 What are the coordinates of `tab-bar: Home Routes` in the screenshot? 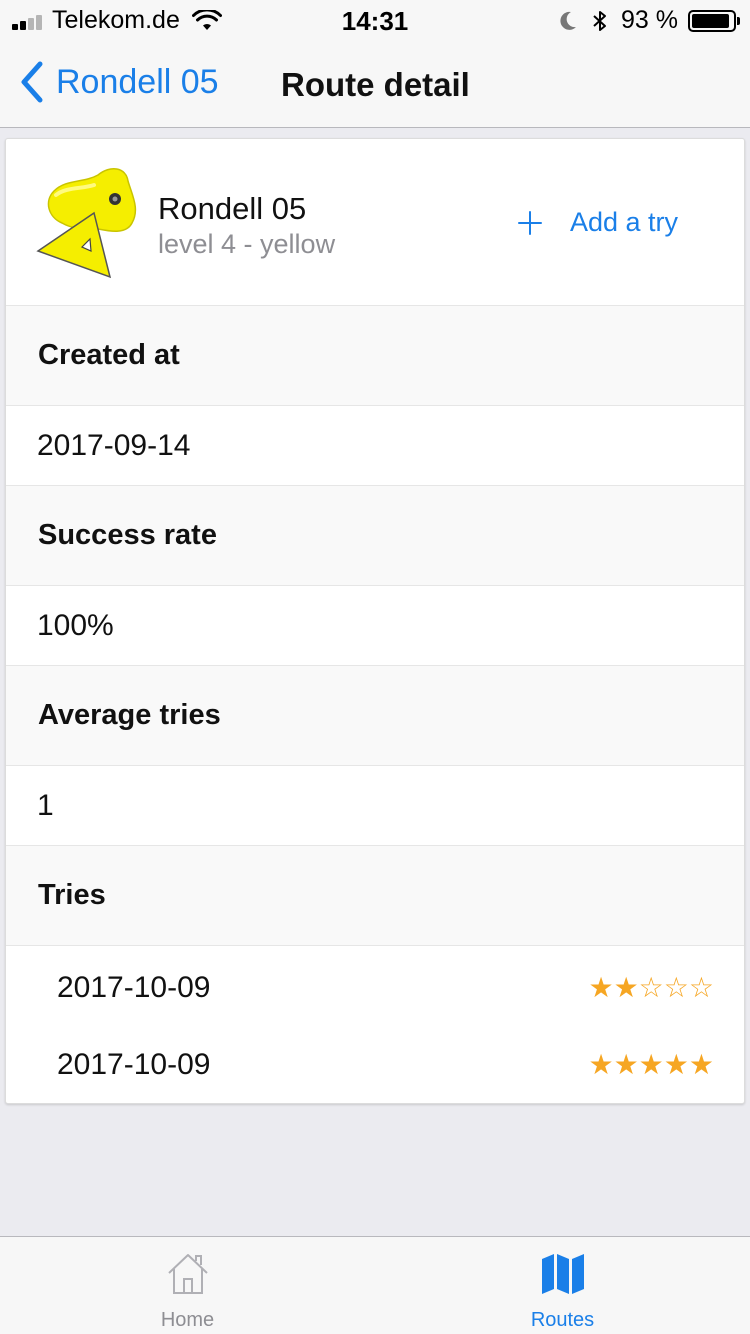 It's located at (375, 1285).